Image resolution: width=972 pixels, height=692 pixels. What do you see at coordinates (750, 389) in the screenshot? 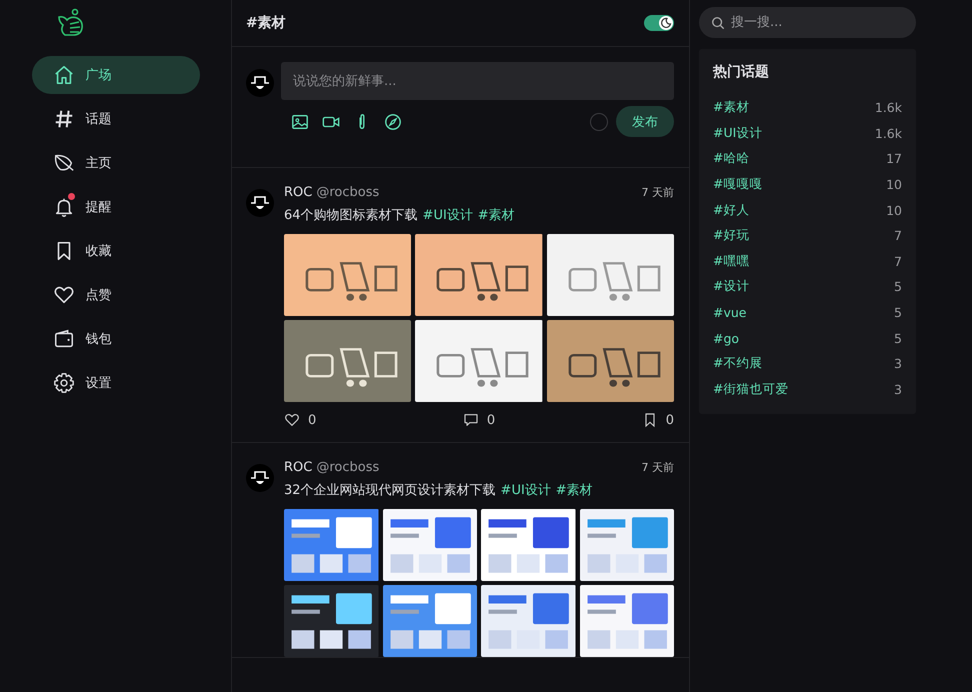
I see `topic-link: #街猫也可爱` at bounding box center [750, 389].